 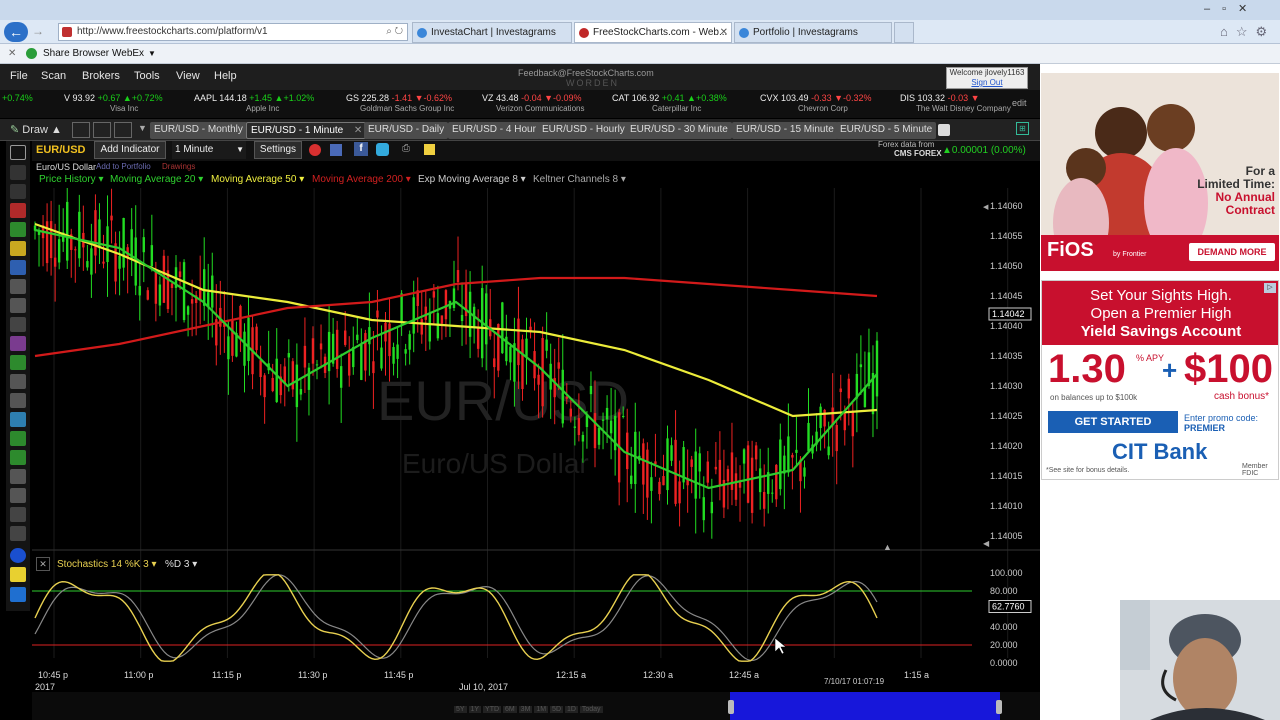 What do you see at coordinates (156, 179) in the screenshot?
I see `legend-ma20: Moving Average 20 ▾` at bounding box center [156, 179].